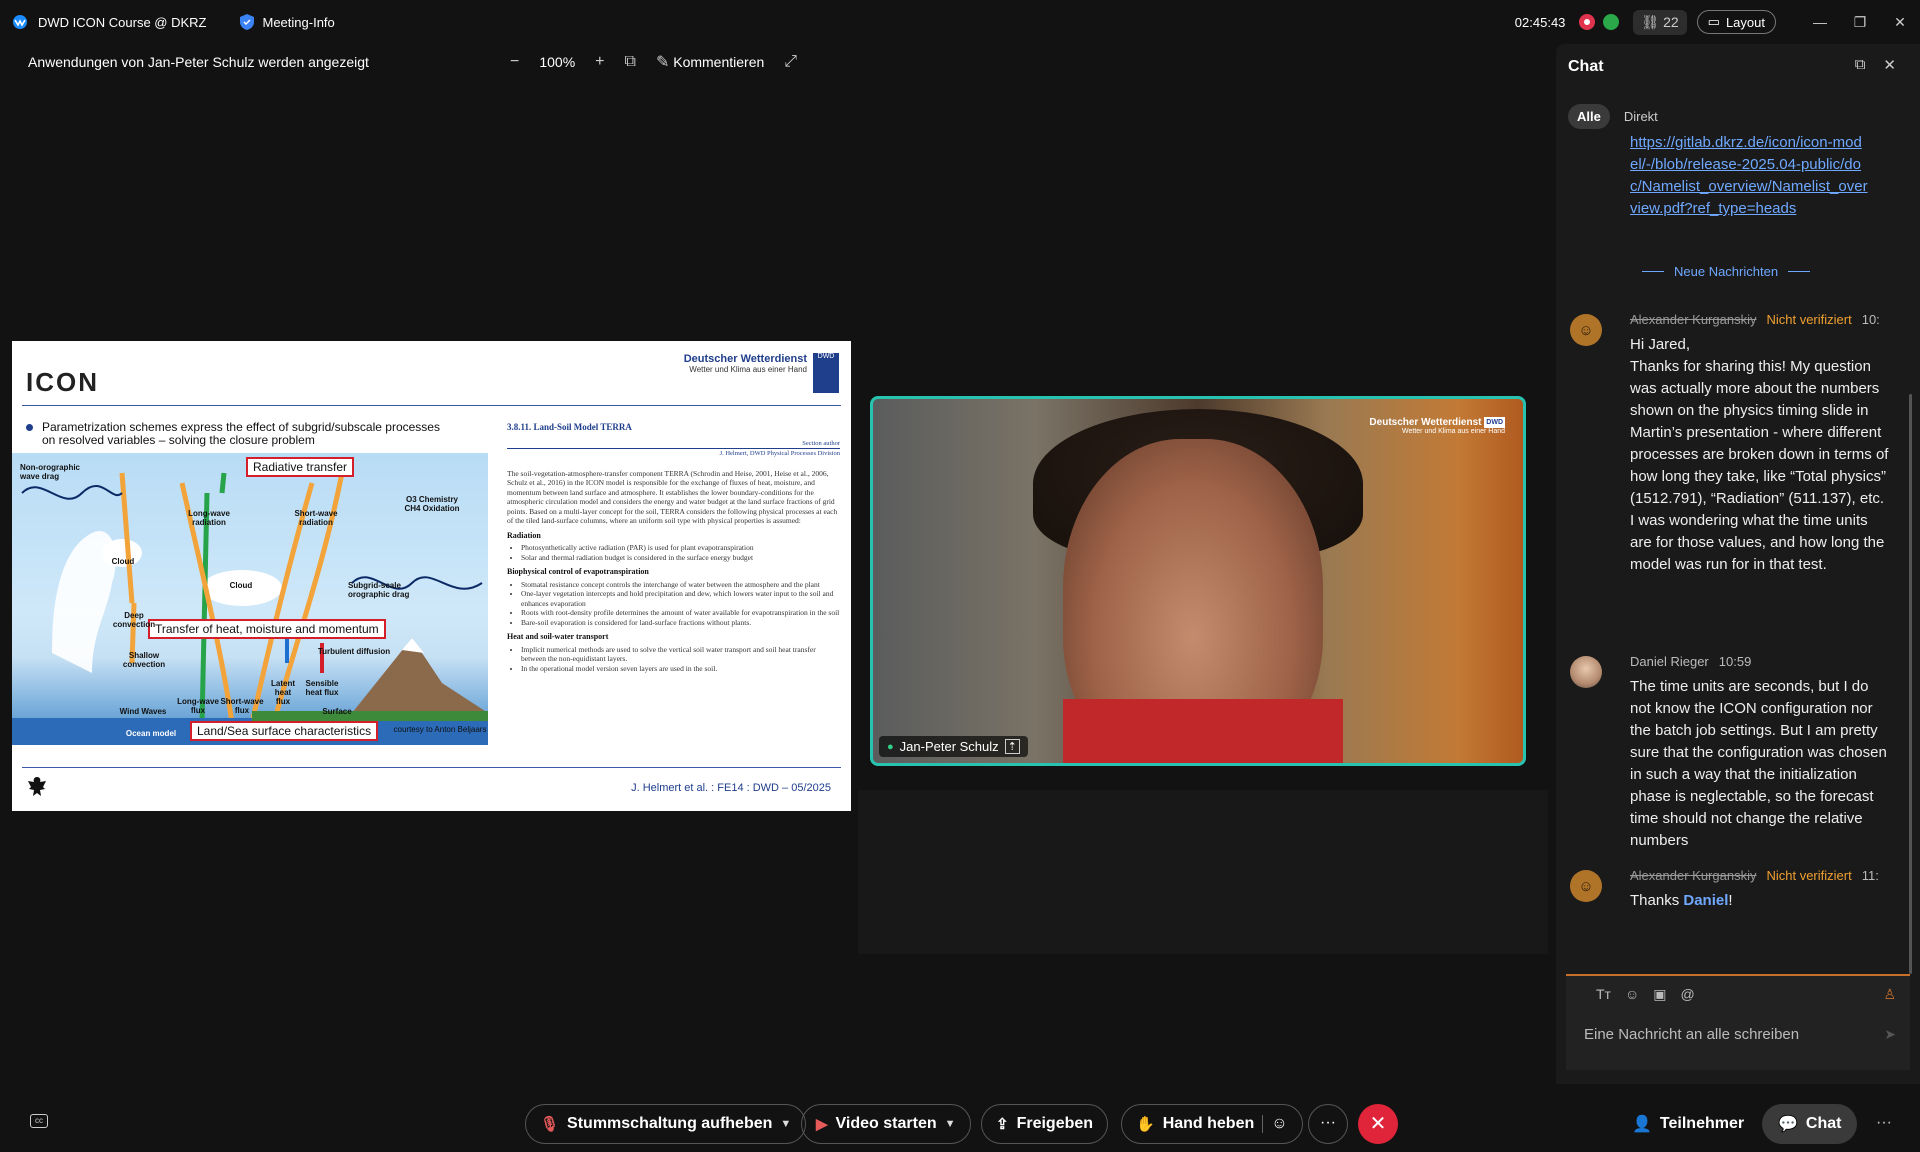 This screenshot has height=1152, width=1920. What do you see at coordinates (134, 620) in the screenshot?
I see `label-deep: Deep convection` at bounding box center [134, 620].